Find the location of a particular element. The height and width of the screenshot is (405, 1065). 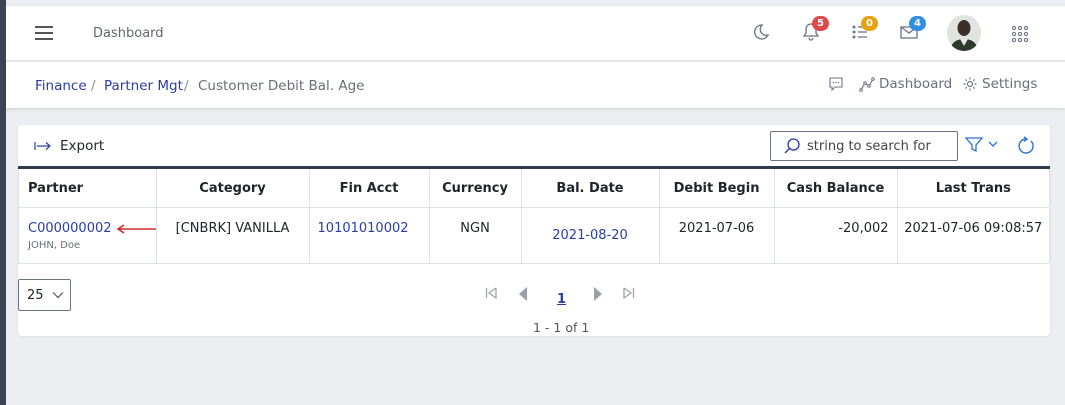

export-button: Export is located at coordinates (69, 146).